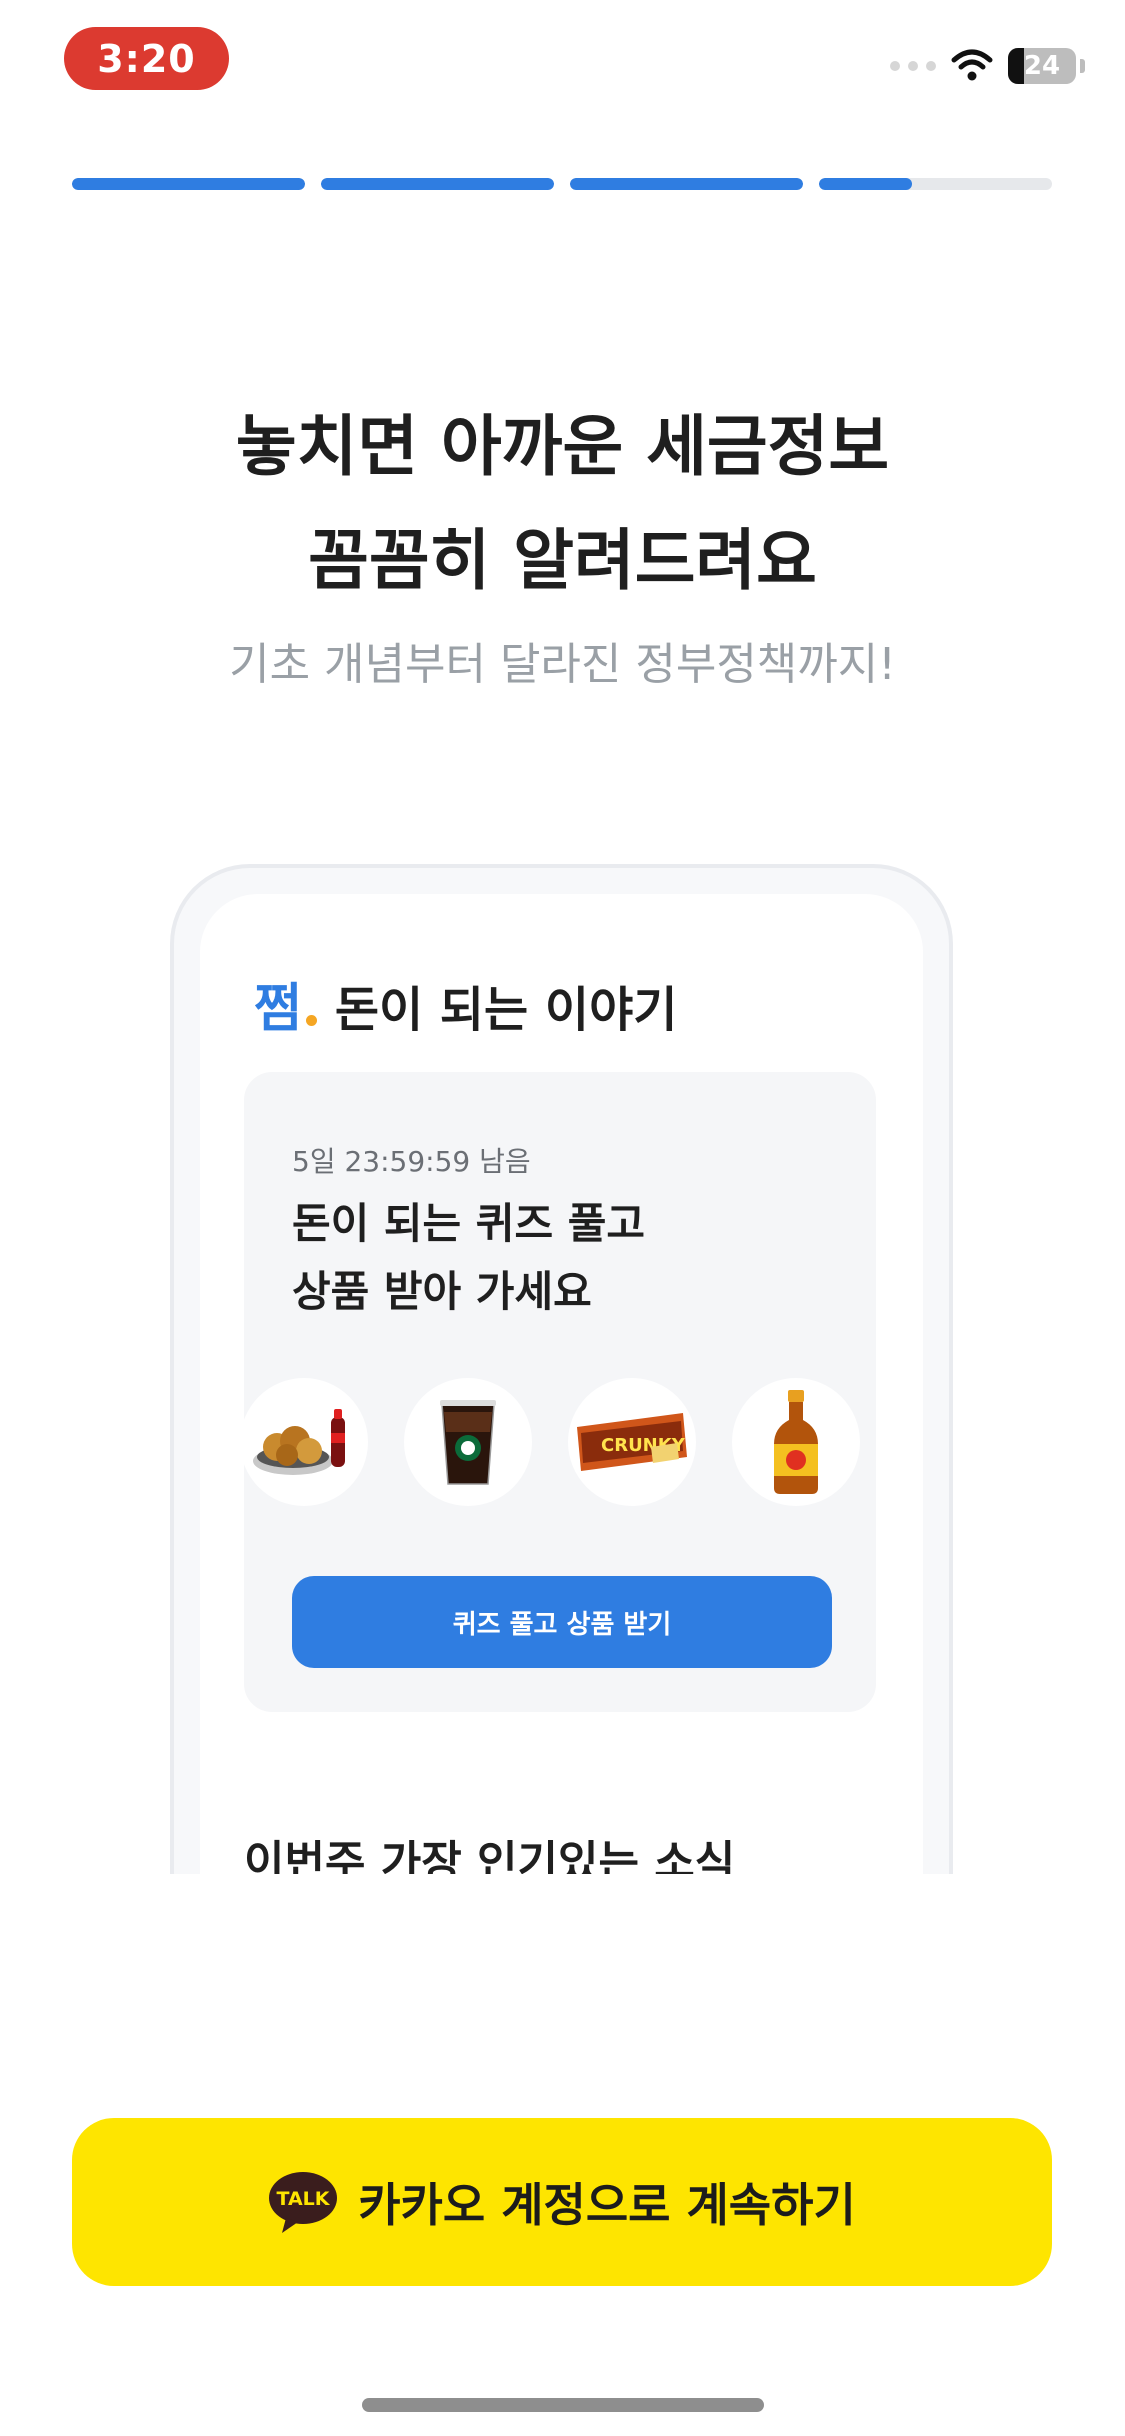 Image resolution: width=1125 pixels, height=2436 pixels. What do you see at coordinates (632, 1442) in the screenshot?
I see `chocolate-bar-icon: CRUNKY` at bounding box center [632, 1442].